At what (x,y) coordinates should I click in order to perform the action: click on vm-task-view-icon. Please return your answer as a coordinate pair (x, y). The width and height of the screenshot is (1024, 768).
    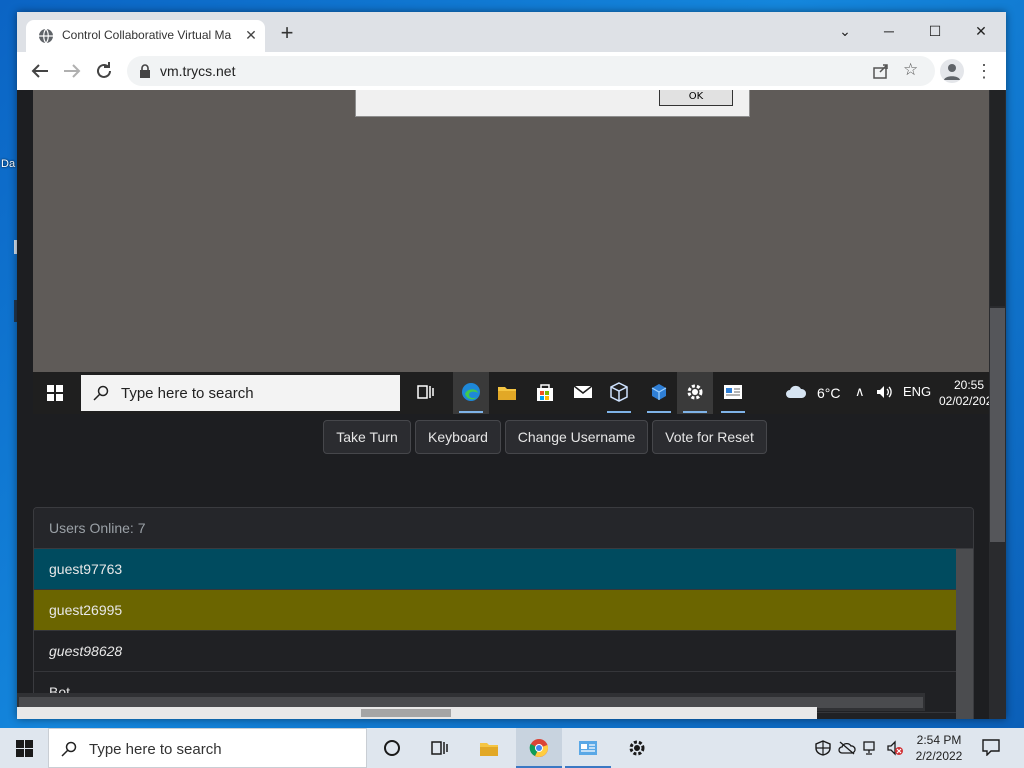
    Looking at the image, I should click on (425, 393).